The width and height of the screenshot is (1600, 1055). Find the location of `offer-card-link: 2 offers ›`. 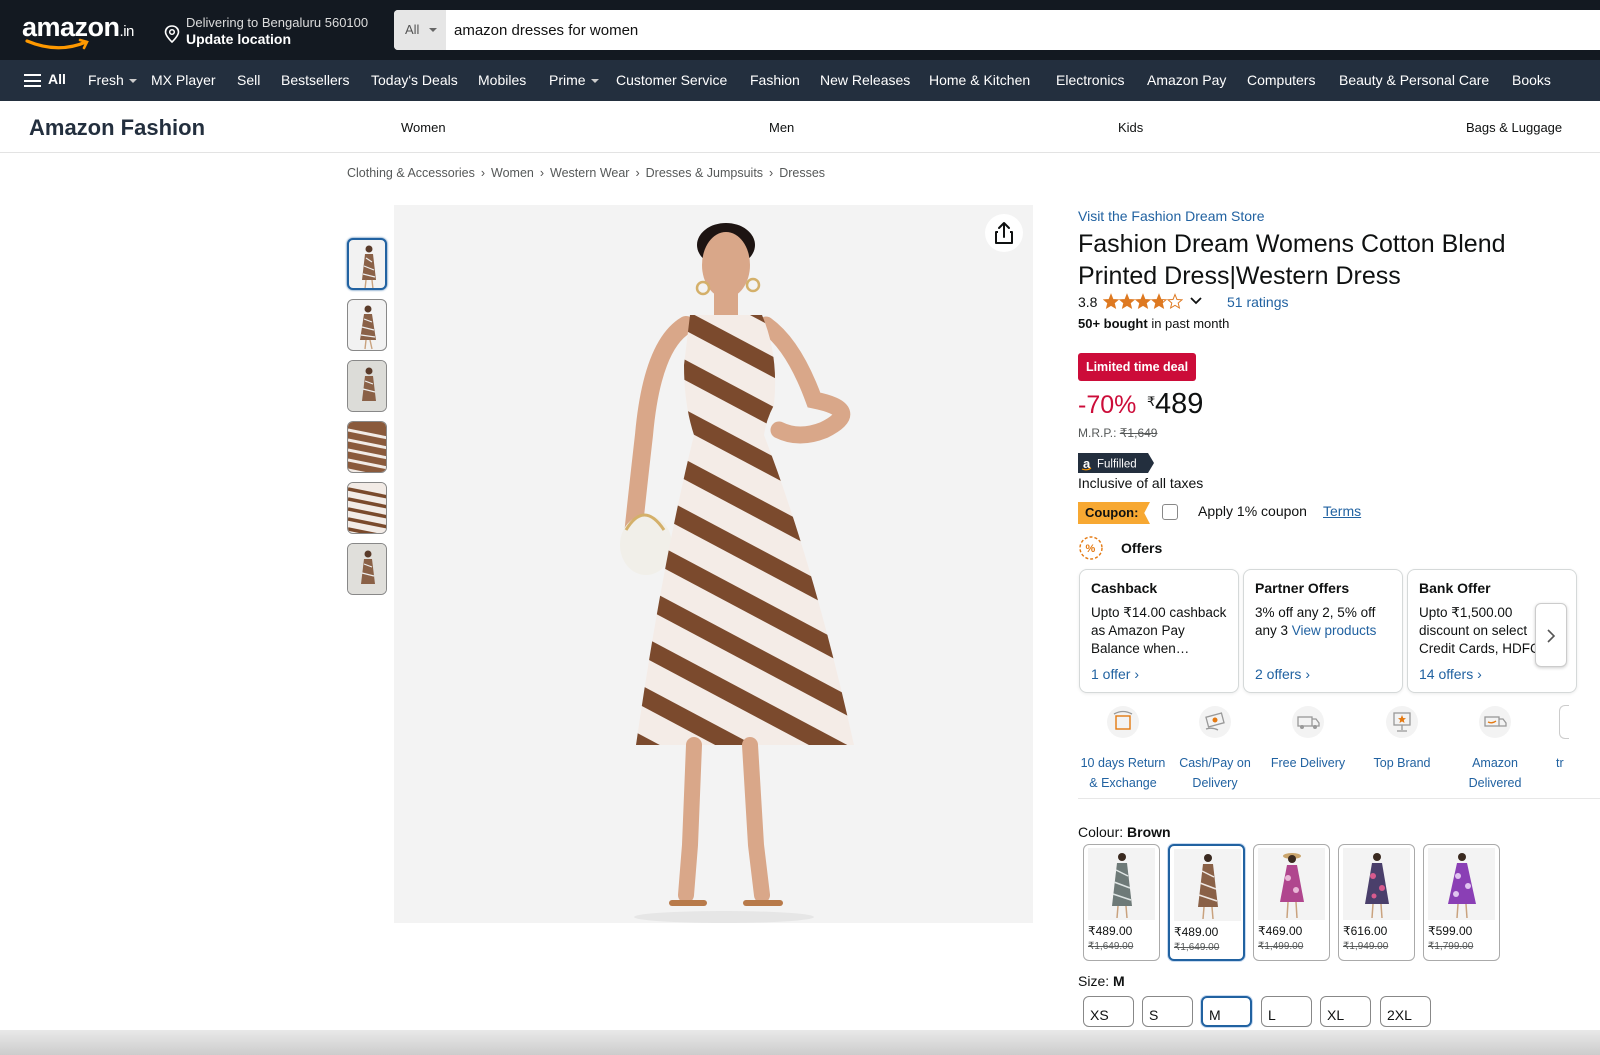

offer-card-link: 2 offers › is located at coordinates (1282, 674).